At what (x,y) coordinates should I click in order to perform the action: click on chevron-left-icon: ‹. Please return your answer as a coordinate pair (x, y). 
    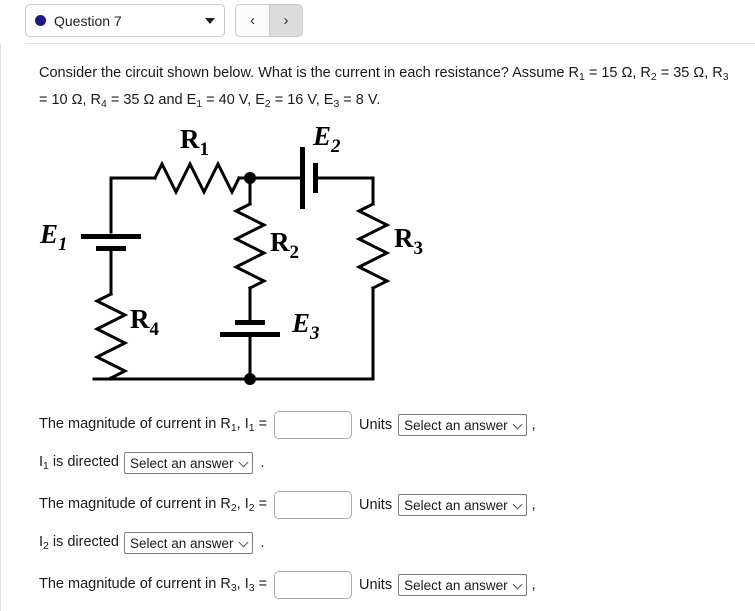
    Looking at the image, I should click on (252, 20).